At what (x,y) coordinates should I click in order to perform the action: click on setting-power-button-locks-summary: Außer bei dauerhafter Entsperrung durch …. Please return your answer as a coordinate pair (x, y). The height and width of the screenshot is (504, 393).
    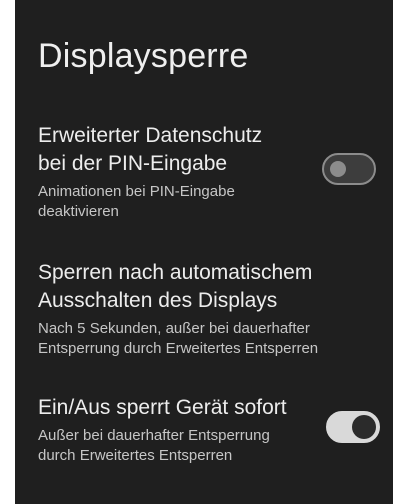
    Looking at the image, I should click on (154, 445).